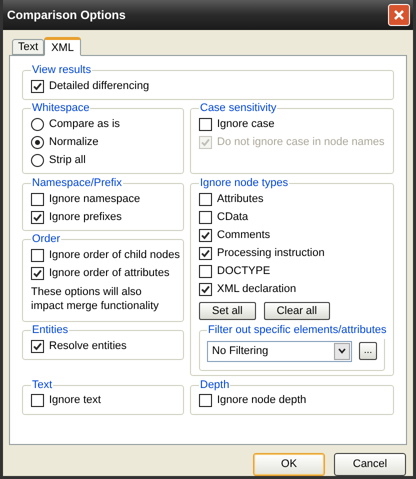  What do you see at coordinates (75, 400) in the screenshot?
I see `checkbox-label: Ignore text` at bounding box center [75, 400].